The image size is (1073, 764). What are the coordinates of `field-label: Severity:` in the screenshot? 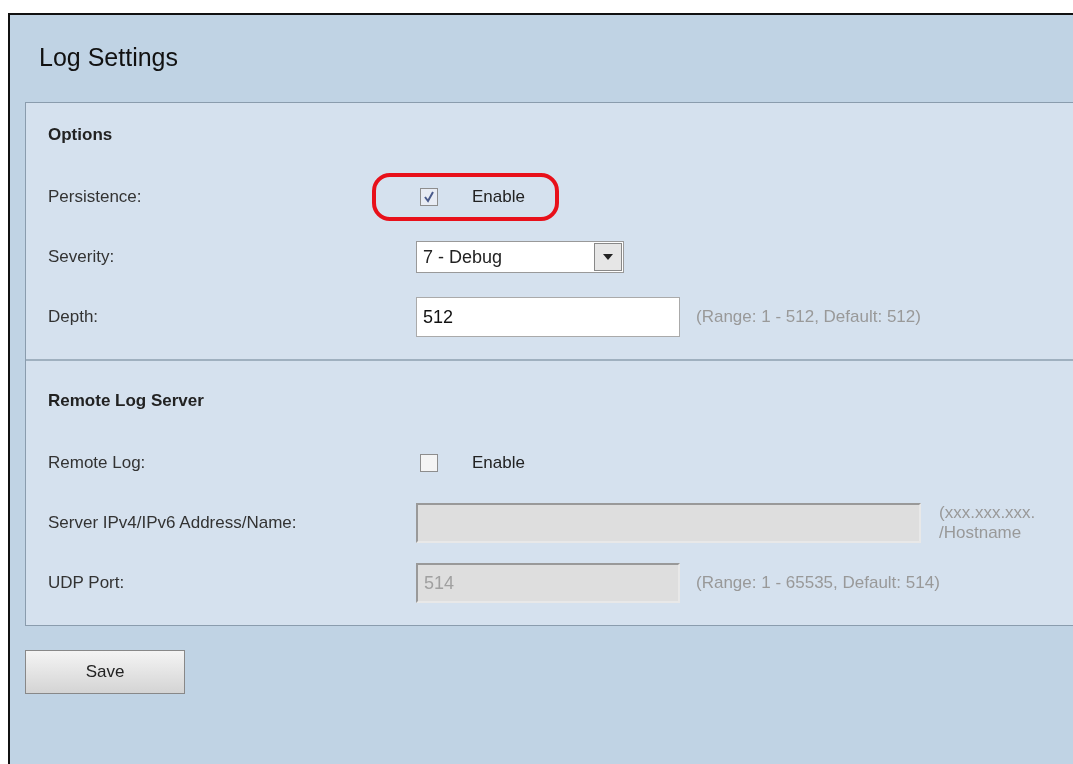 It's located at (82, 257).